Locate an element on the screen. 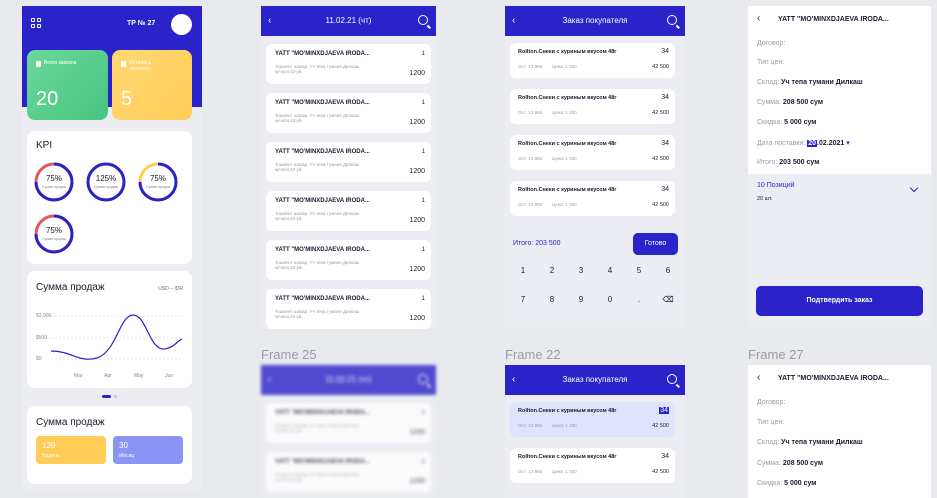 The image size is (937, 498). keypad-key: 7 is located at coordinates (523, 300).